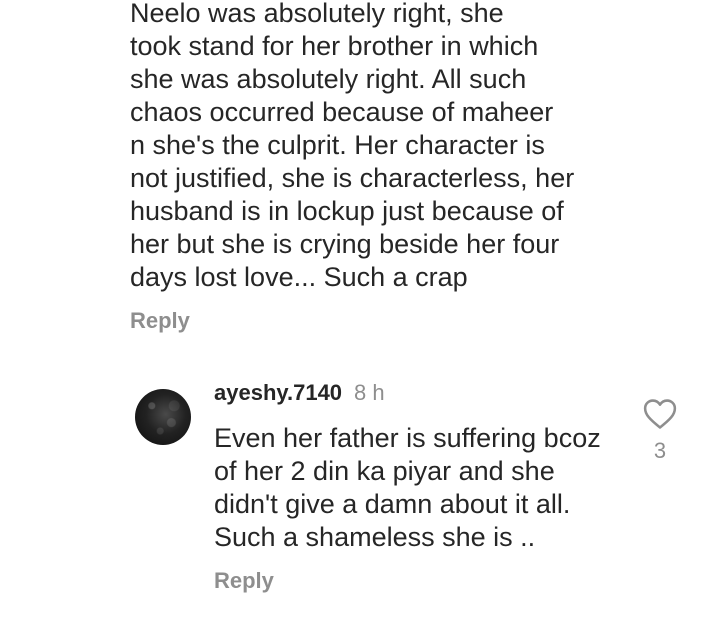 The width and height of the screenshot is (720, 618). Describe the element at coordinates (660, 450) in the screenshot. I see `like-count: 3` at that location.